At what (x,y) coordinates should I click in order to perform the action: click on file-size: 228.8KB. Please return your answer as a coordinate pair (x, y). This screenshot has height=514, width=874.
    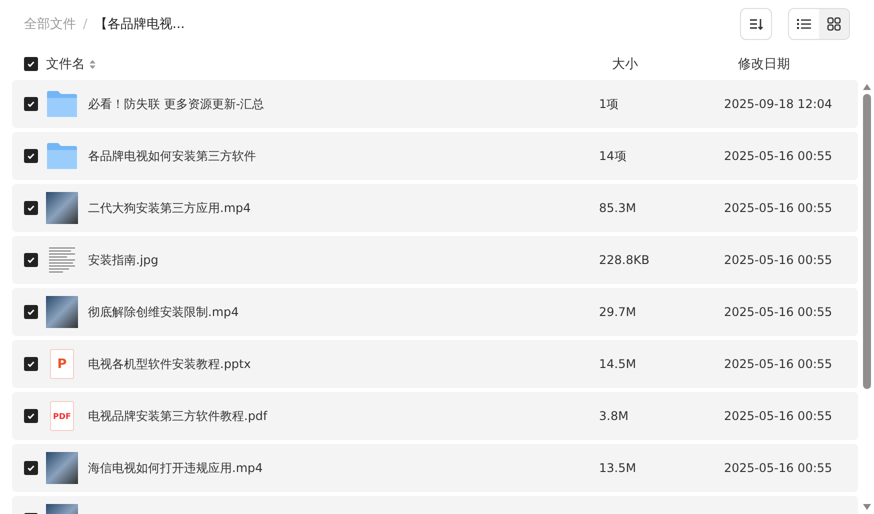
    Looking at the image, I should click on (624, 260).